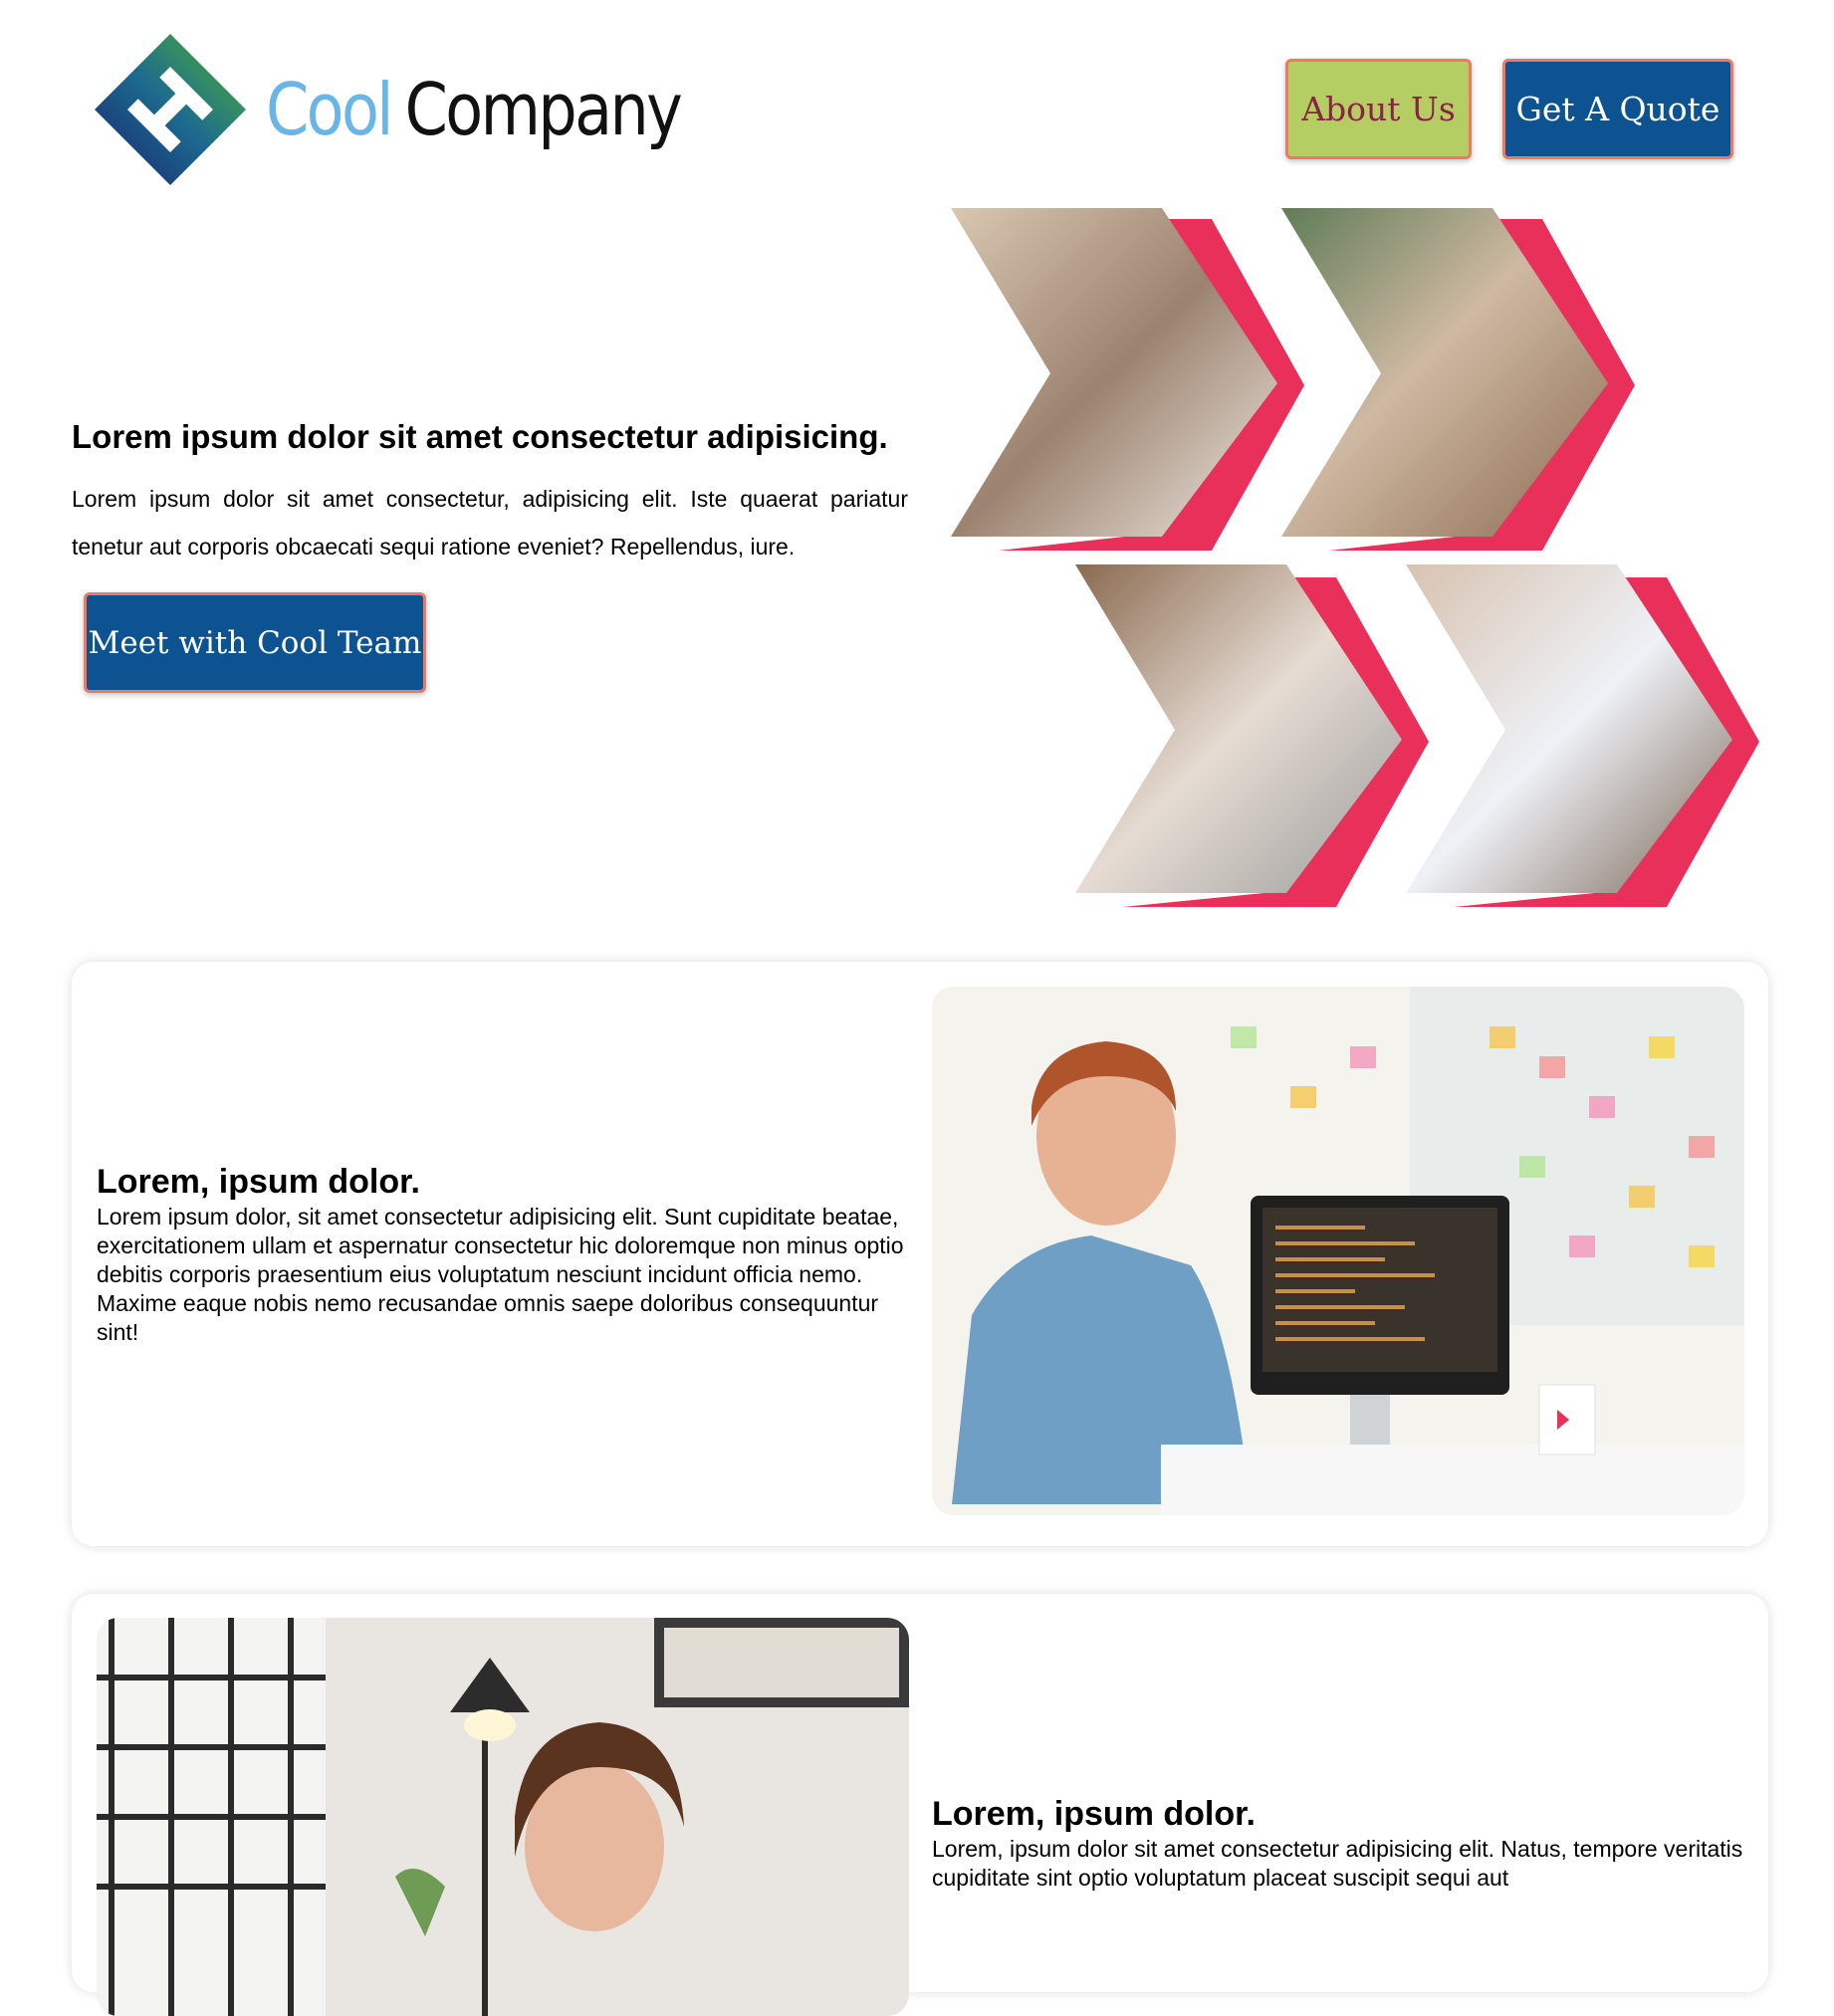 Image resolution: width=1834 pixels, height=2016 pixels. What do you see at coordinates (258, 1182) in the screenshot?
I see `feature-1-title: Lorem, ipsum dolor.` at bounding box center [258, 1182].